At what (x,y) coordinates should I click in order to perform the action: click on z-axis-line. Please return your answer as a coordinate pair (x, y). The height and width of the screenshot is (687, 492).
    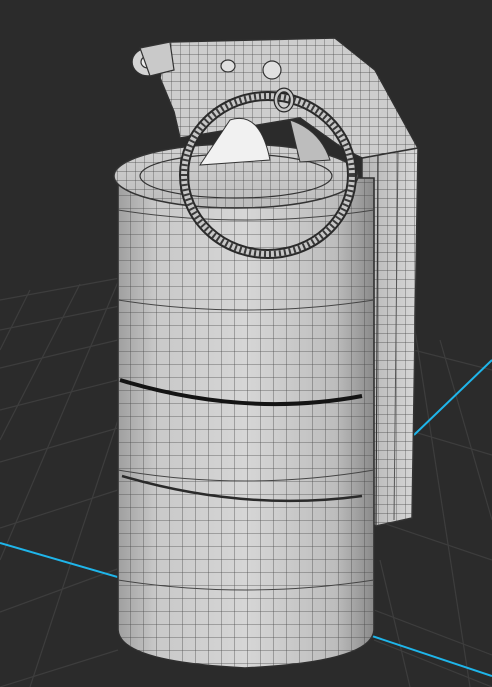
    Looking at the image, I should click on (425, 654).